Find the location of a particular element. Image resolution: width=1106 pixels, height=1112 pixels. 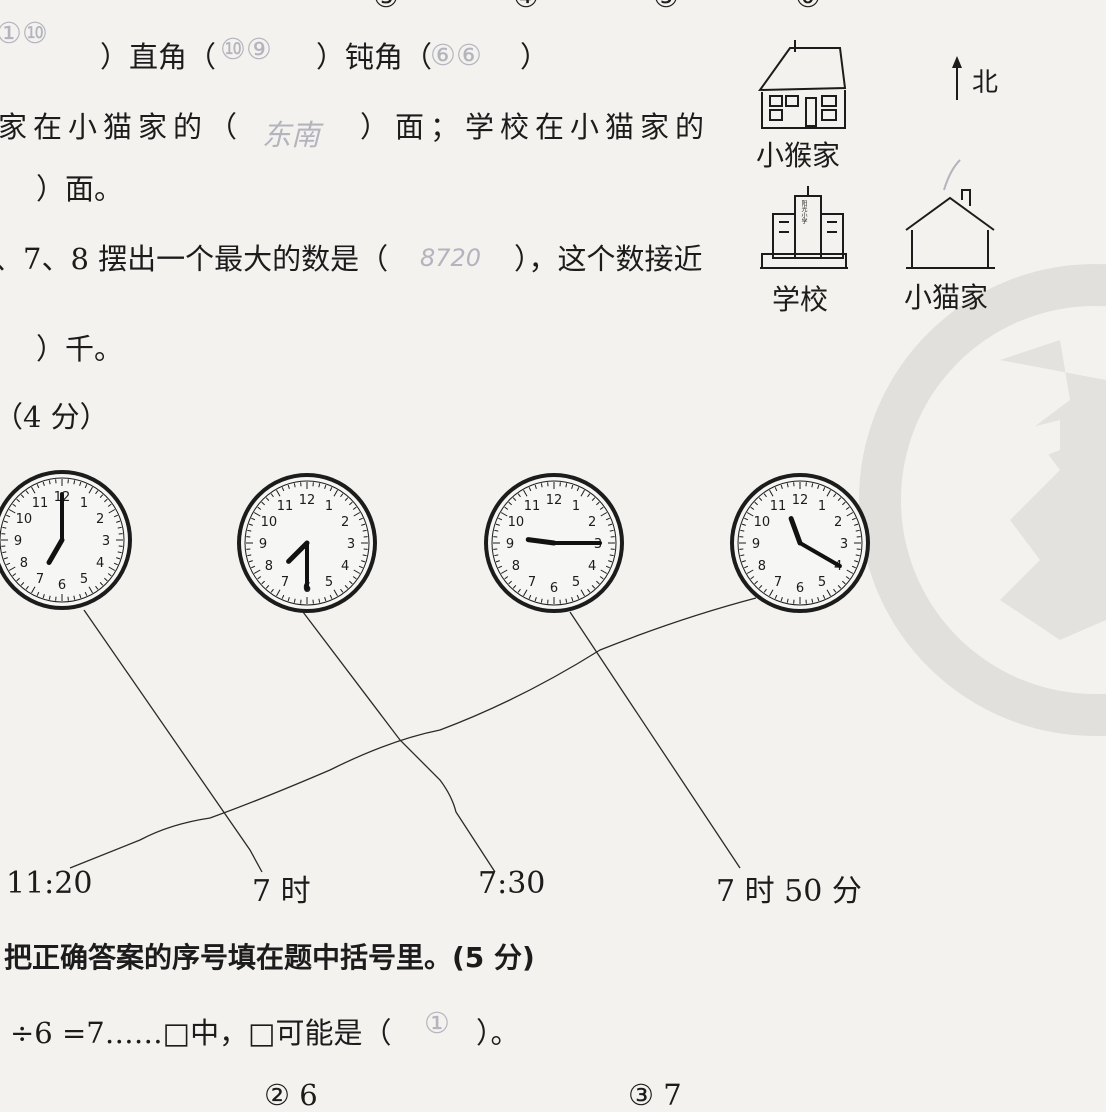

choice-option: ③ 7 is located at coordinates (655, 1095).